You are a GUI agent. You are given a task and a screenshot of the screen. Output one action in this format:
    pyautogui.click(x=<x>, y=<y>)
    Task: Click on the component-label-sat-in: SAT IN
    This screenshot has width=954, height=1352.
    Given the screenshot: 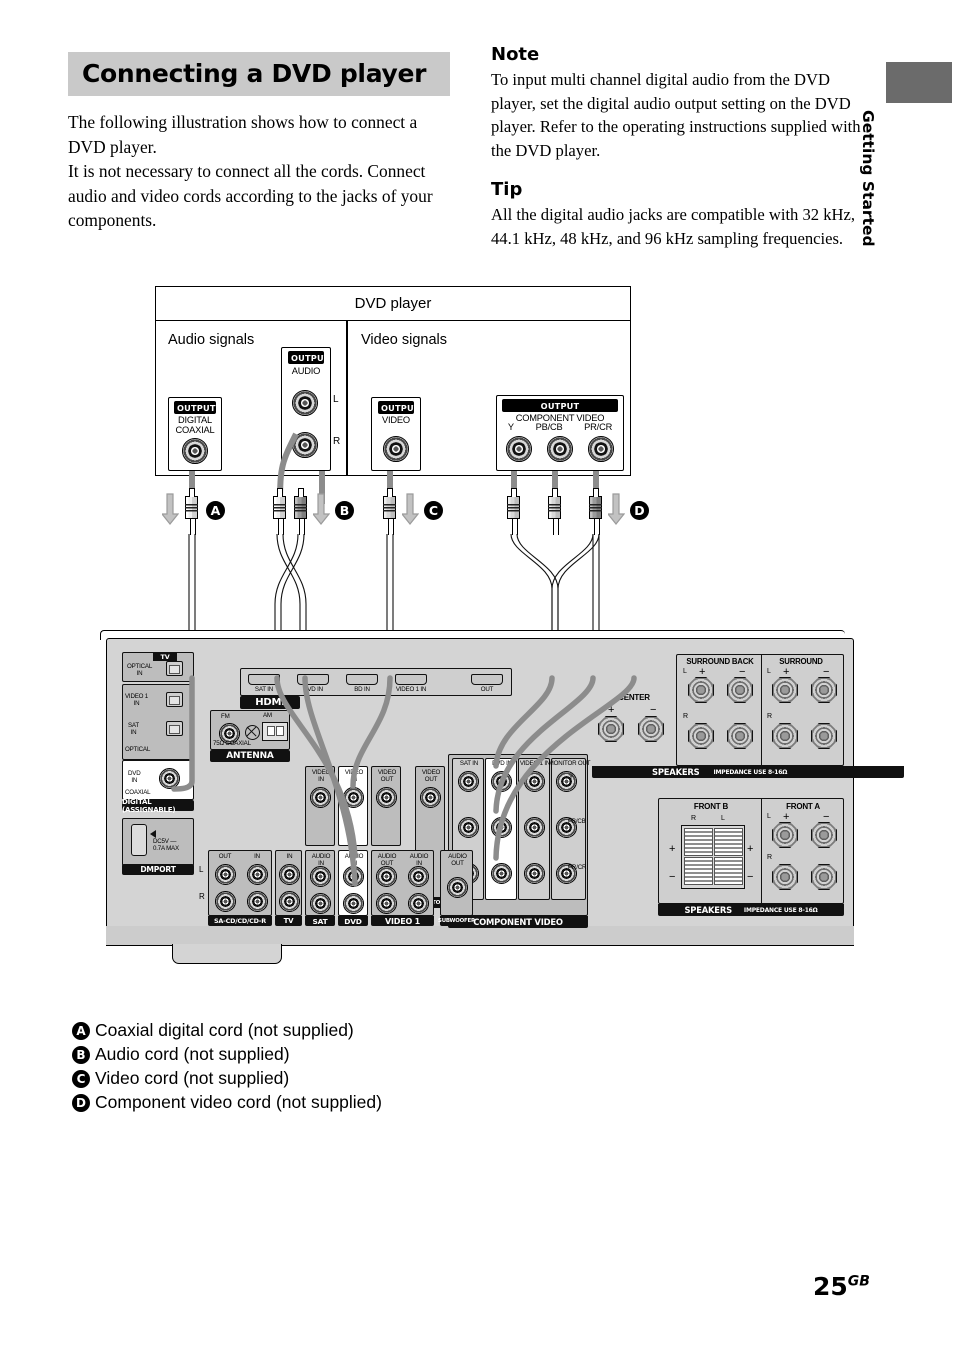 What is the action you would take?
    pyautogui.click(x=469, y=763)
    